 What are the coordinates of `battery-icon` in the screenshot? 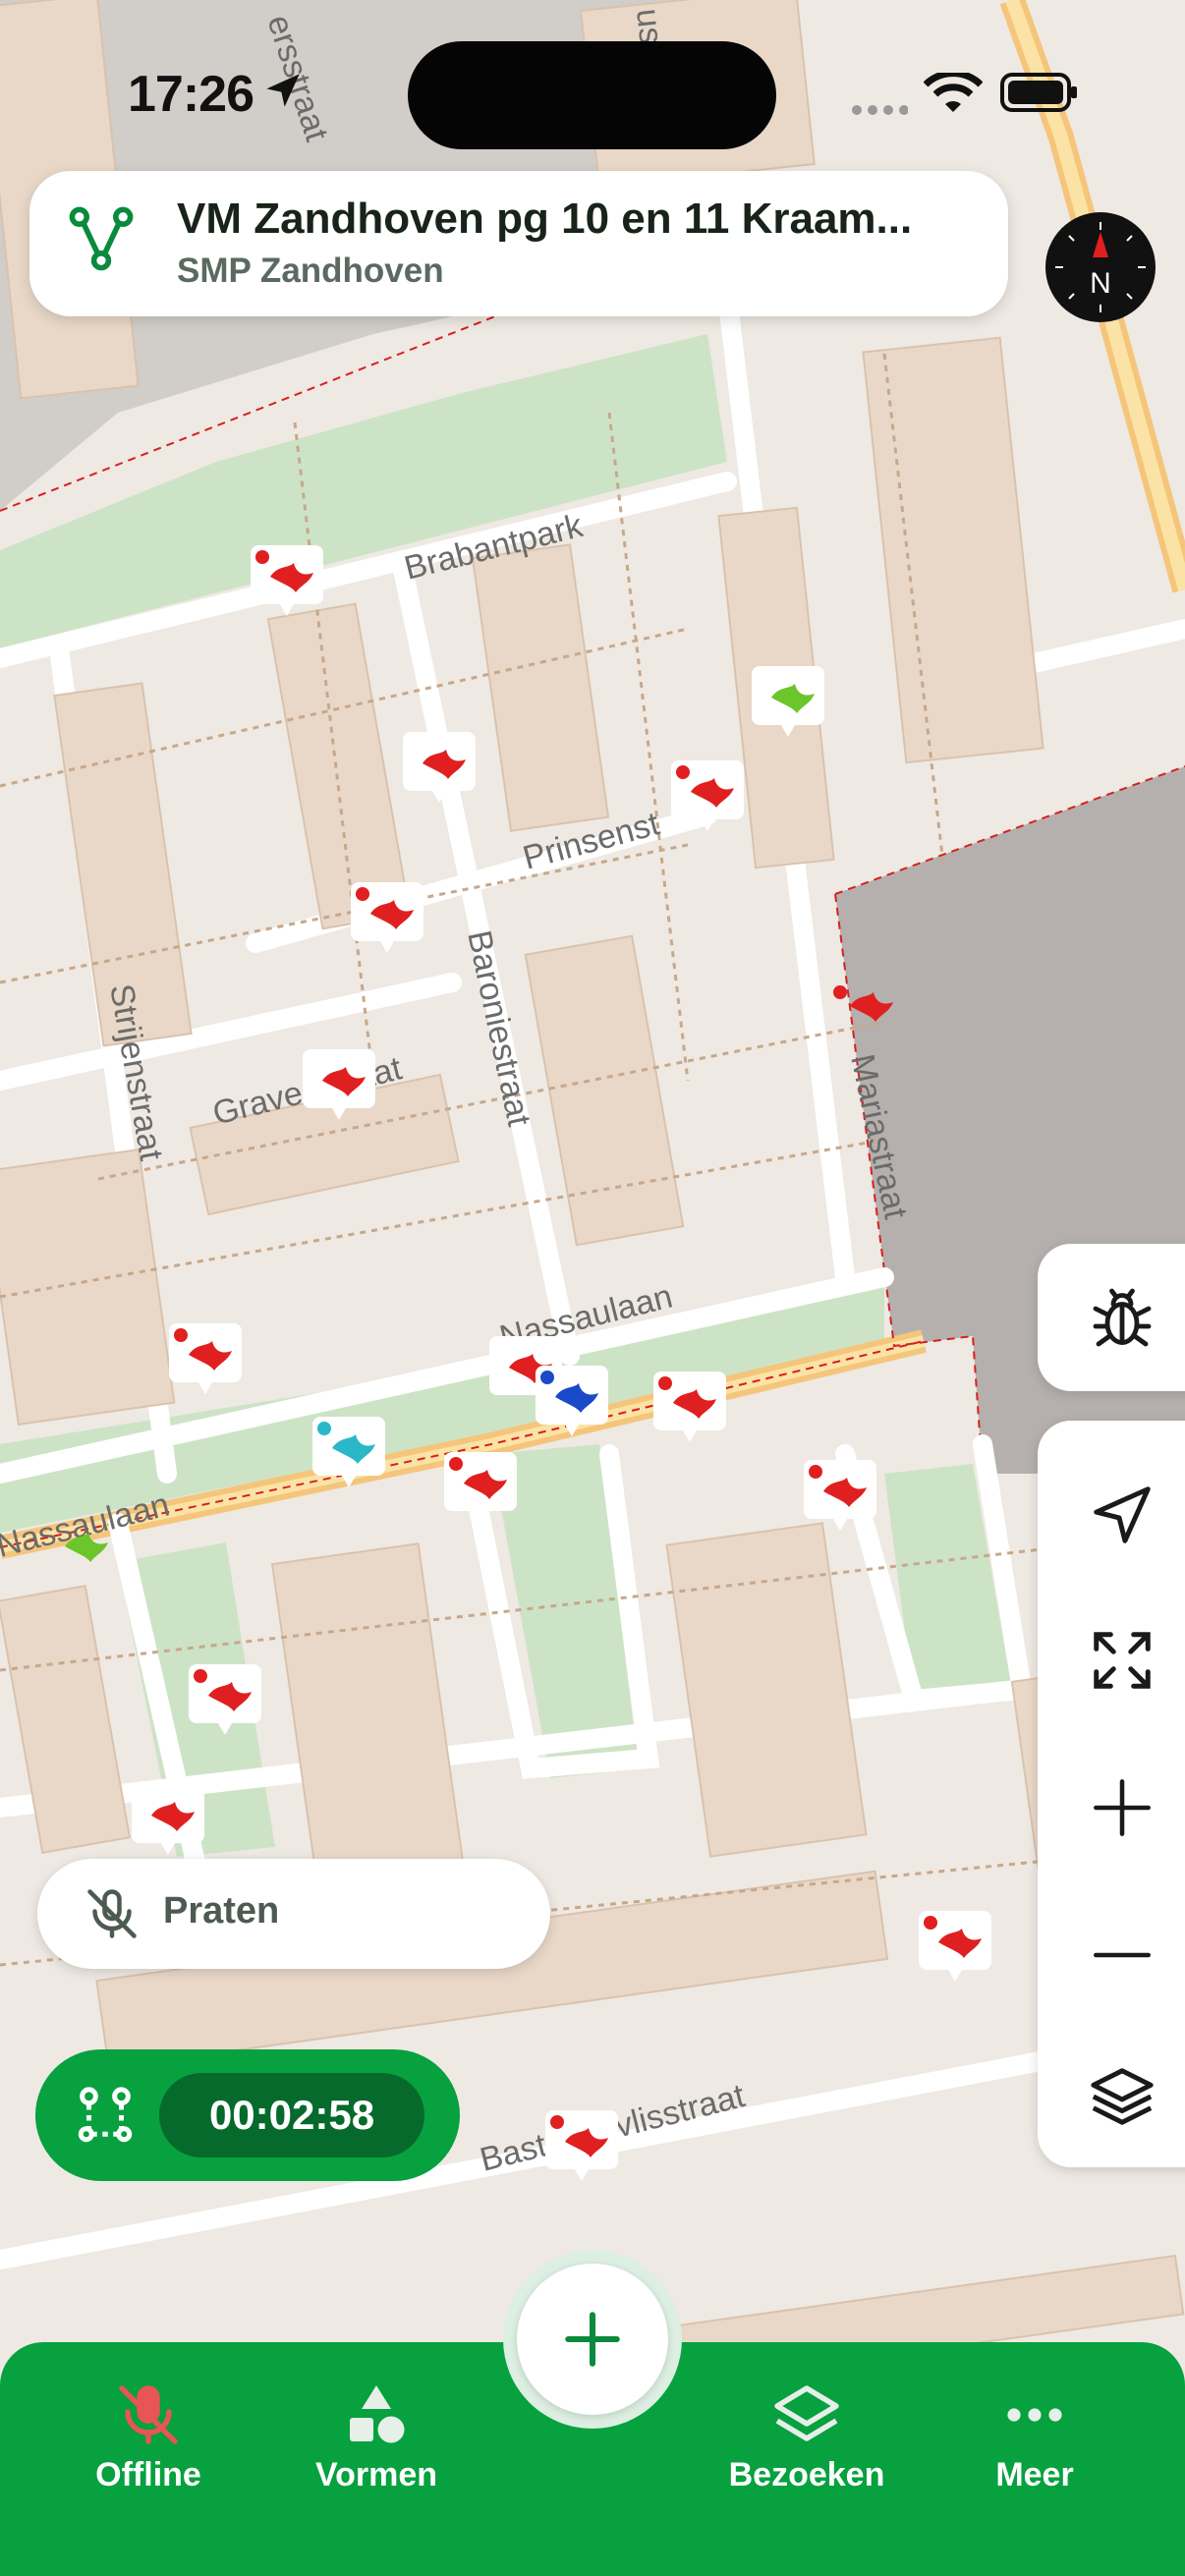 It's located at (1038, 92).